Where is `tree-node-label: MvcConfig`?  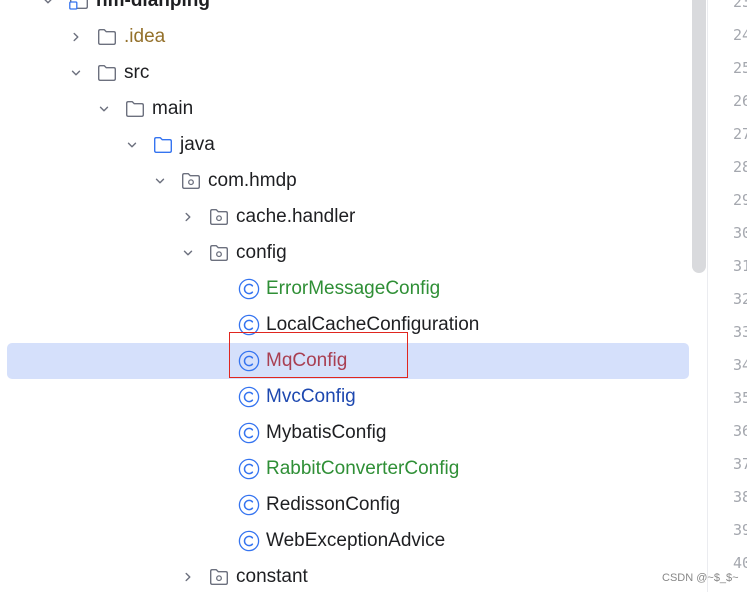
tree-node-label: MvcConfig is located at coordinates (311, 396).